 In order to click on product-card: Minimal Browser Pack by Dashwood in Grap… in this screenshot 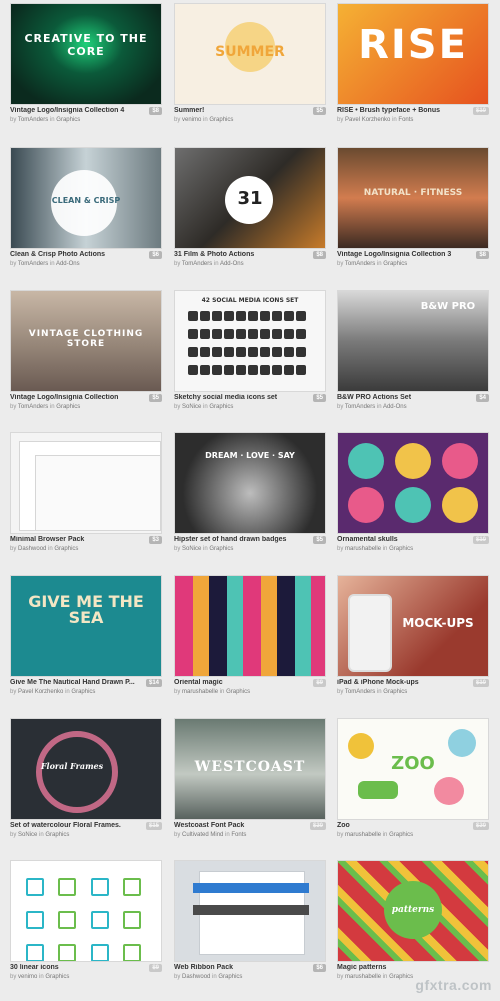, I will do `click(86, 500)`.